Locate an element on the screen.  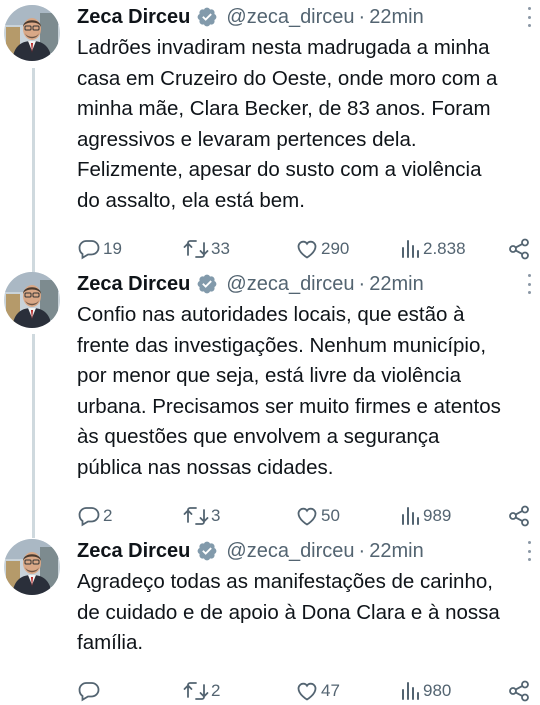
views-count: 980 is located at coordinates (437, 690).